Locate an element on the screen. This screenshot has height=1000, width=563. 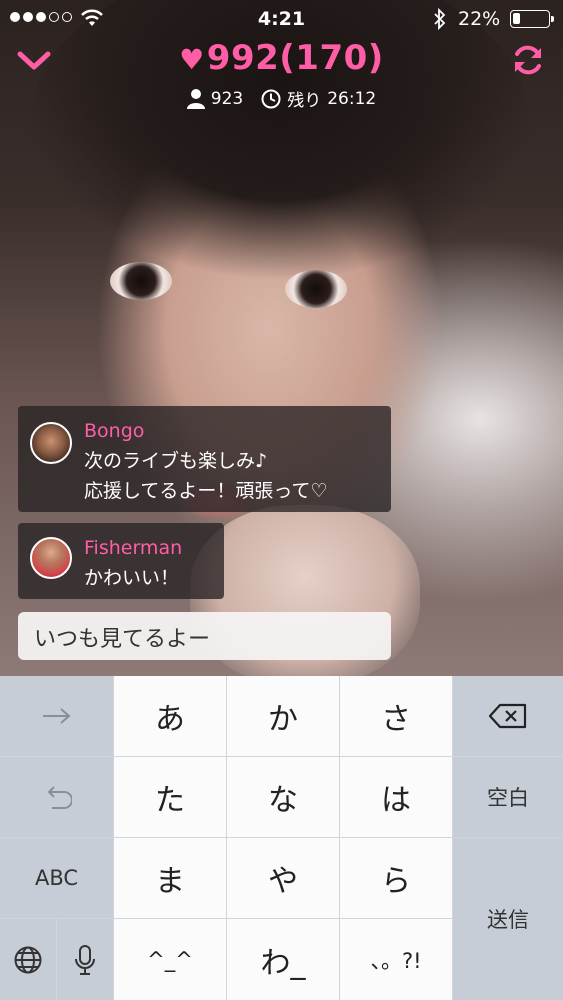
key-na: な is located at coordinates (283, 797).